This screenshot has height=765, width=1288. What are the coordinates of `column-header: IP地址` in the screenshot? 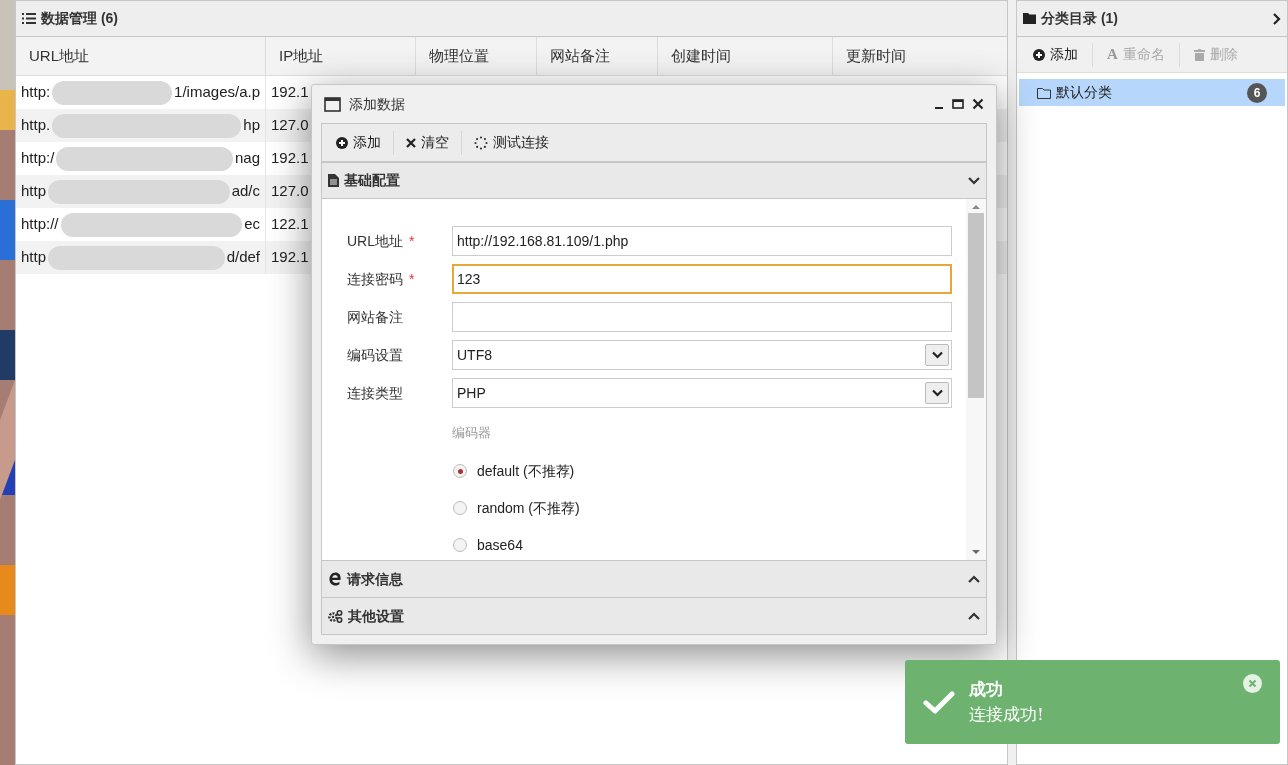 It's located at (341, 56).